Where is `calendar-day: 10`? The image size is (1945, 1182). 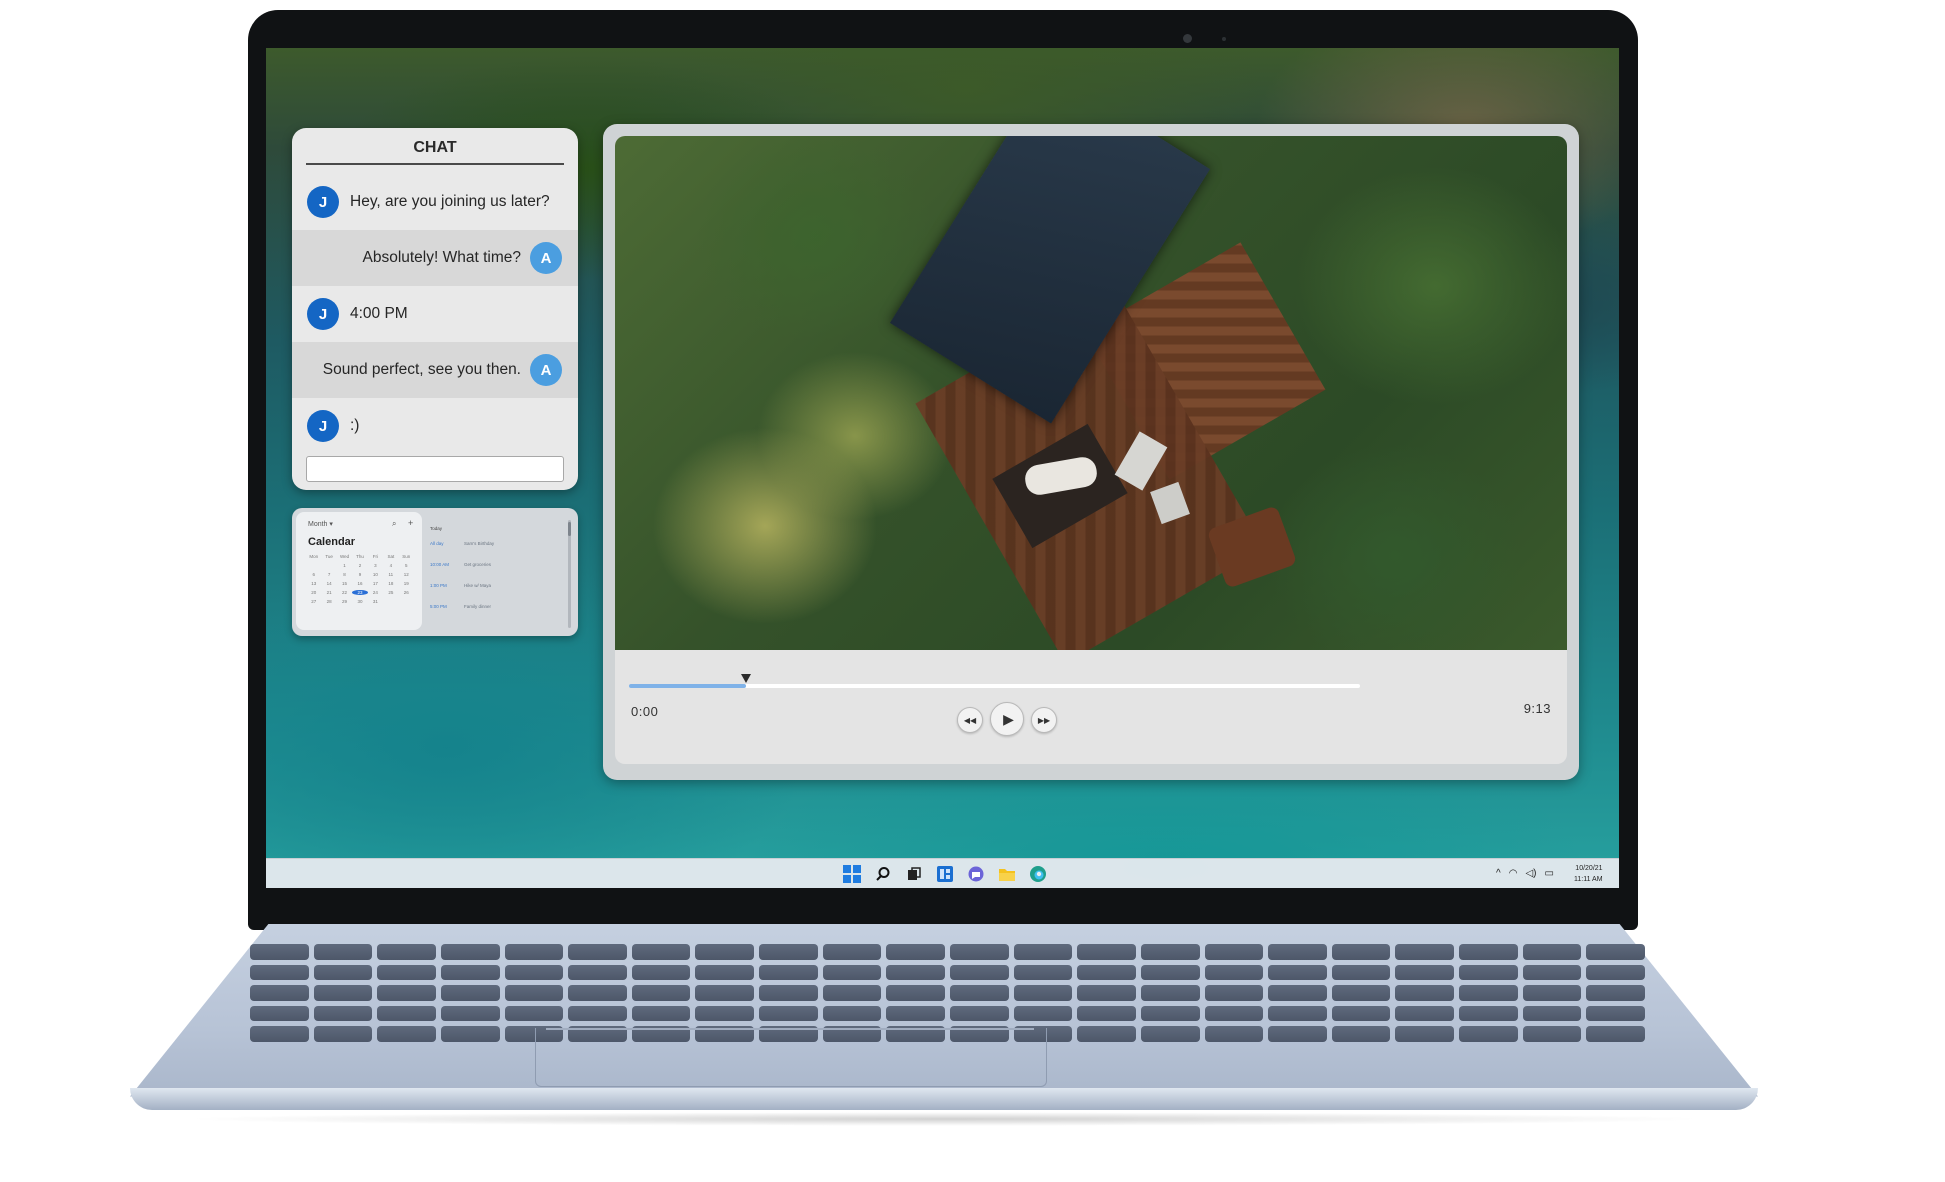
calendar-day: 10 is located at coordinates (375, 574).